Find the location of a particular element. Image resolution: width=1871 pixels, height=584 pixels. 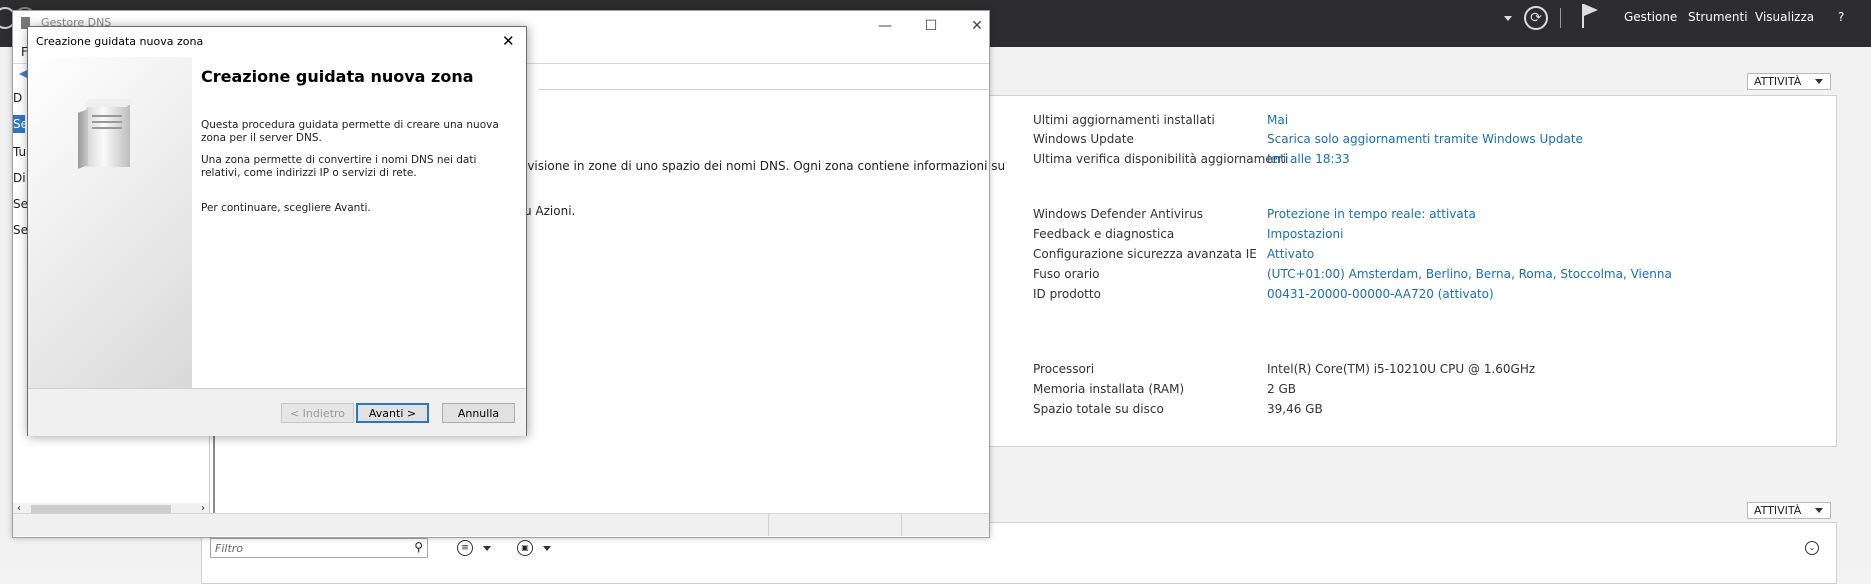

tree-item: Di is located at coordinates (19, 178).